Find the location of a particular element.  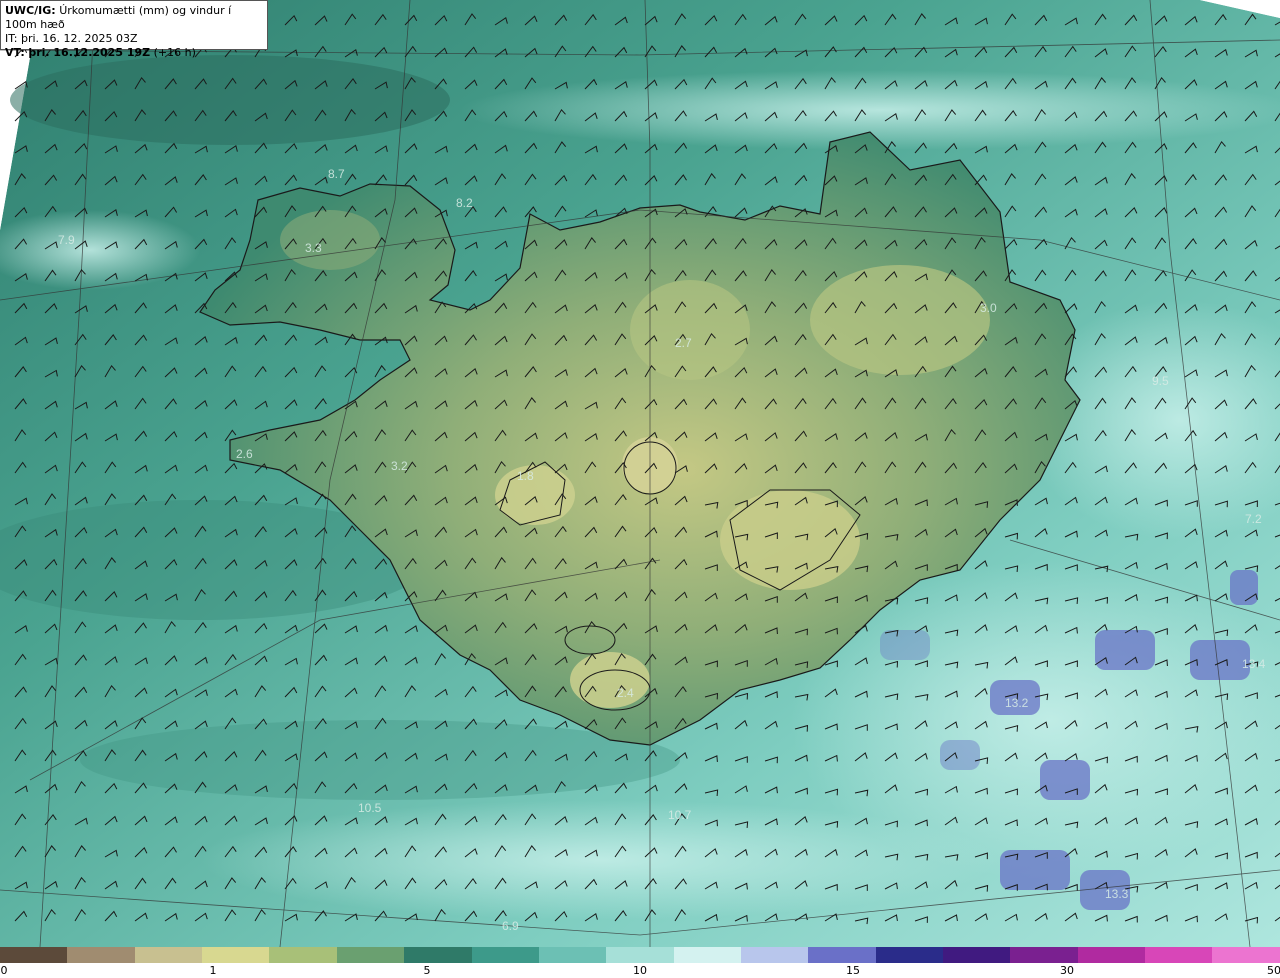

map-value-label: 2.7 is located at coordinates (683, 343).